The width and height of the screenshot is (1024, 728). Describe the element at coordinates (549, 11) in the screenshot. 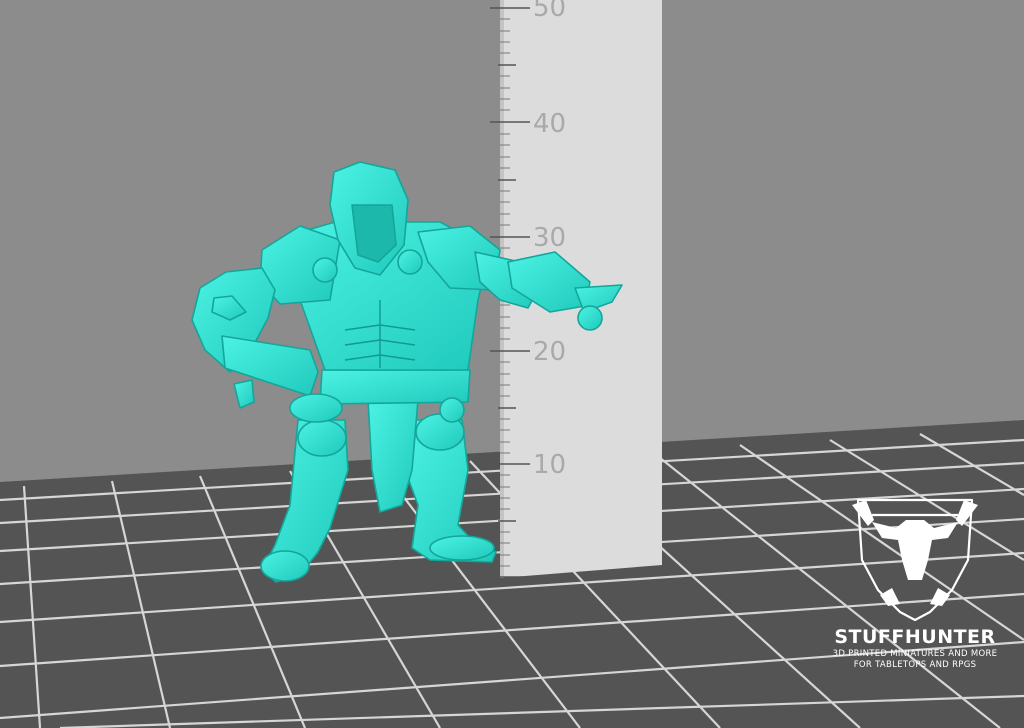

I see `ruler-label-50: 50` at that location.